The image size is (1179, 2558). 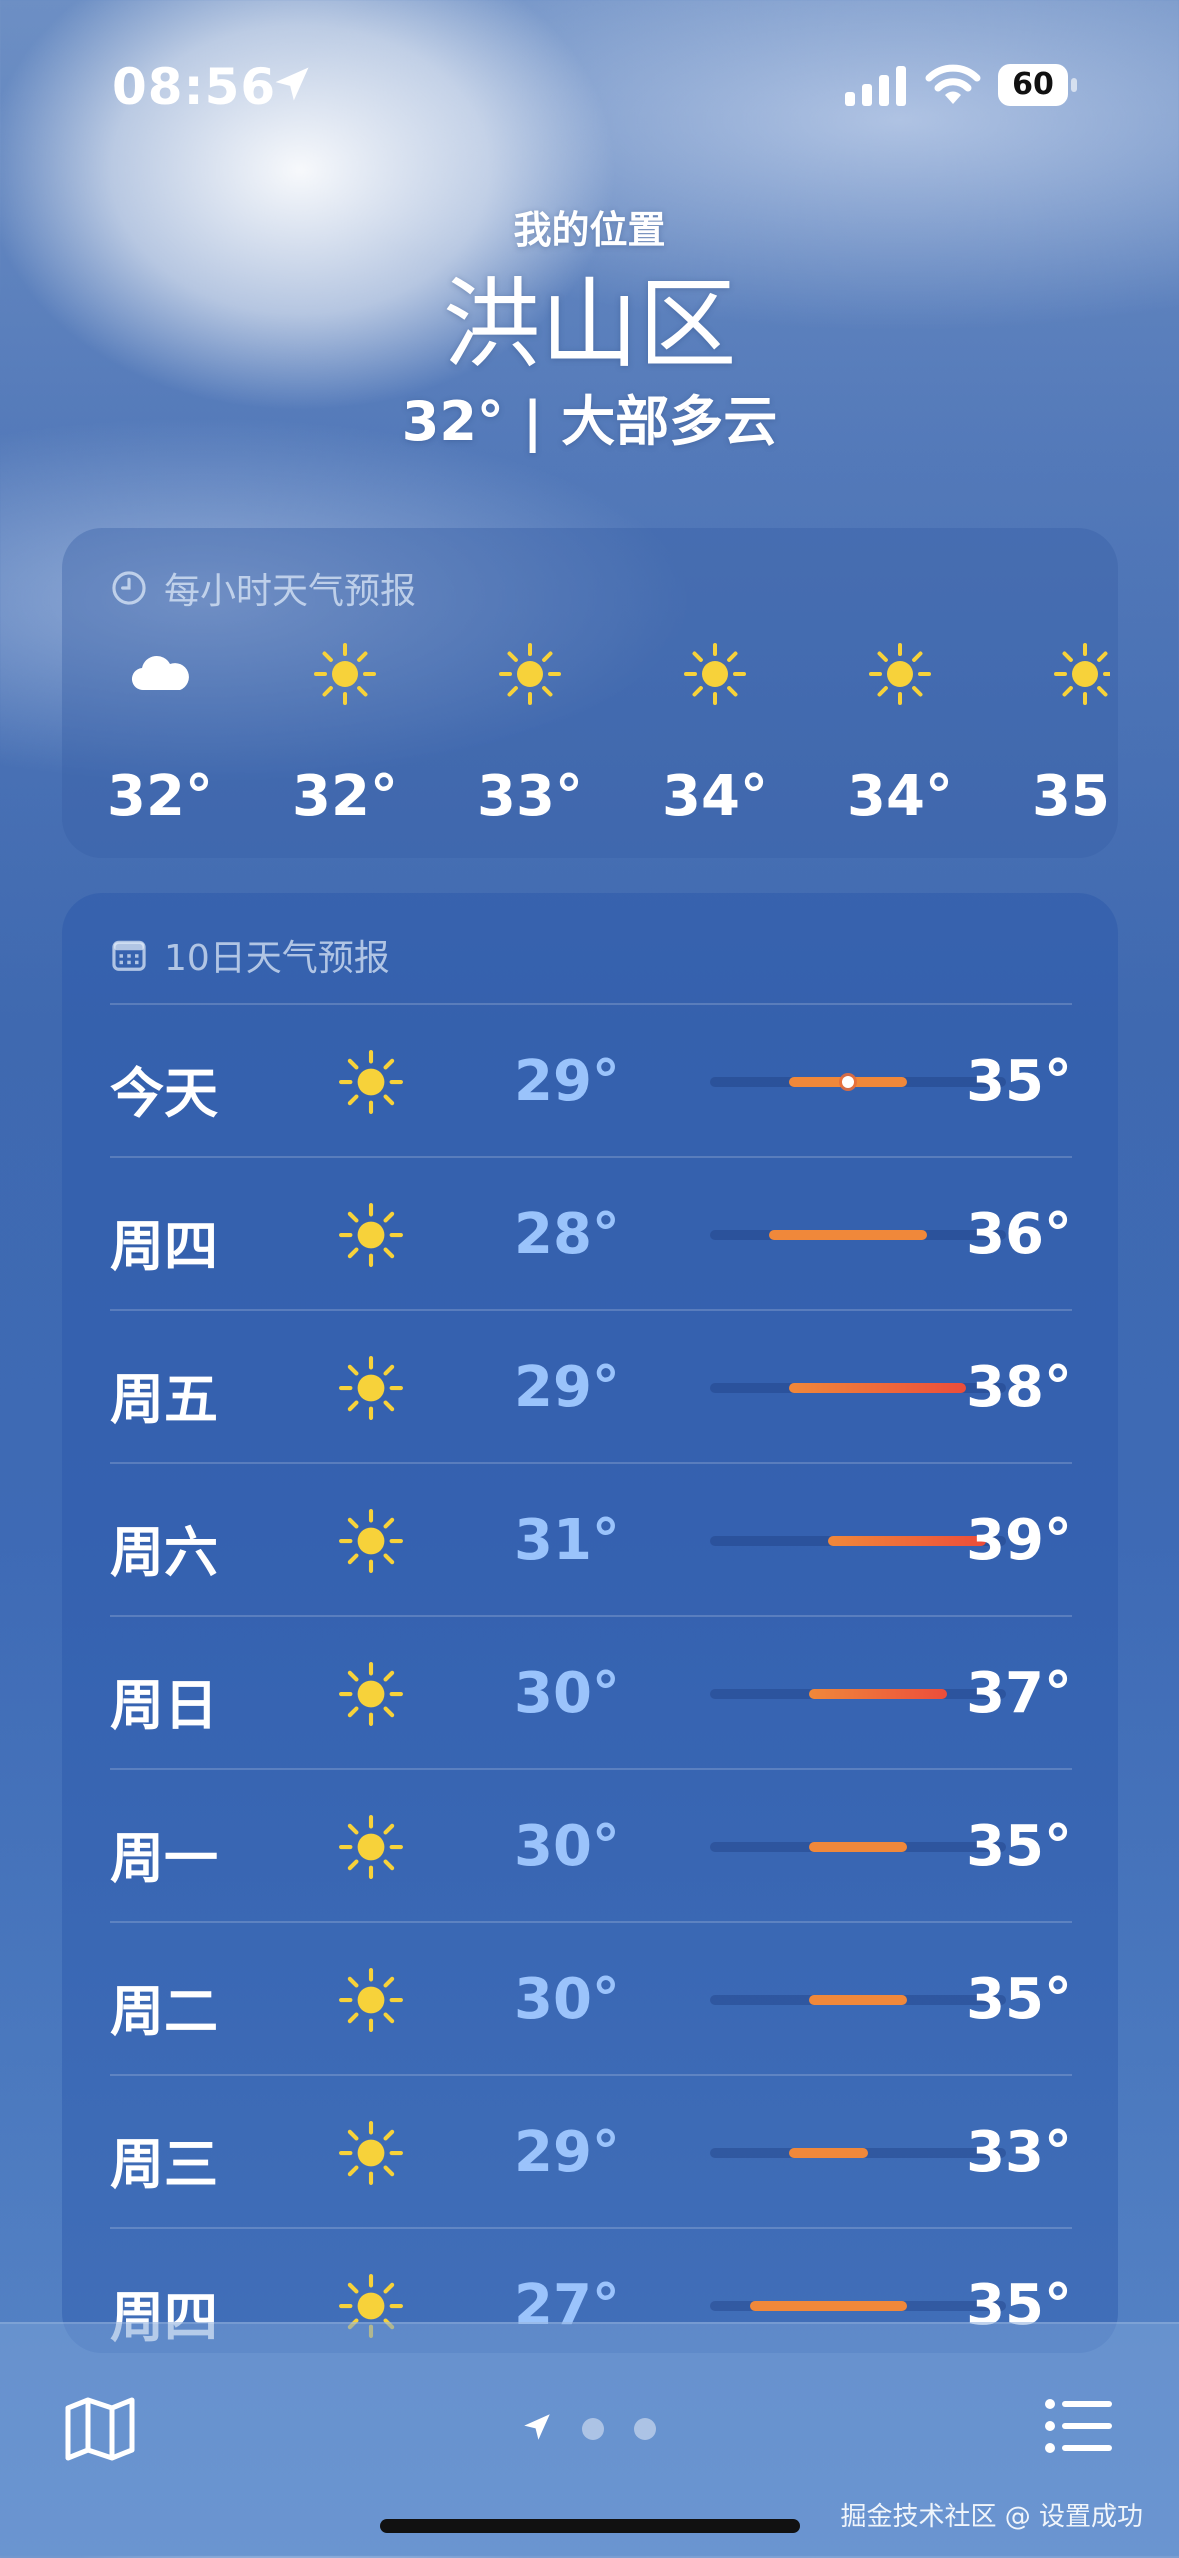 I want to click on location-arrow-icon, so click(x=292, y=84).